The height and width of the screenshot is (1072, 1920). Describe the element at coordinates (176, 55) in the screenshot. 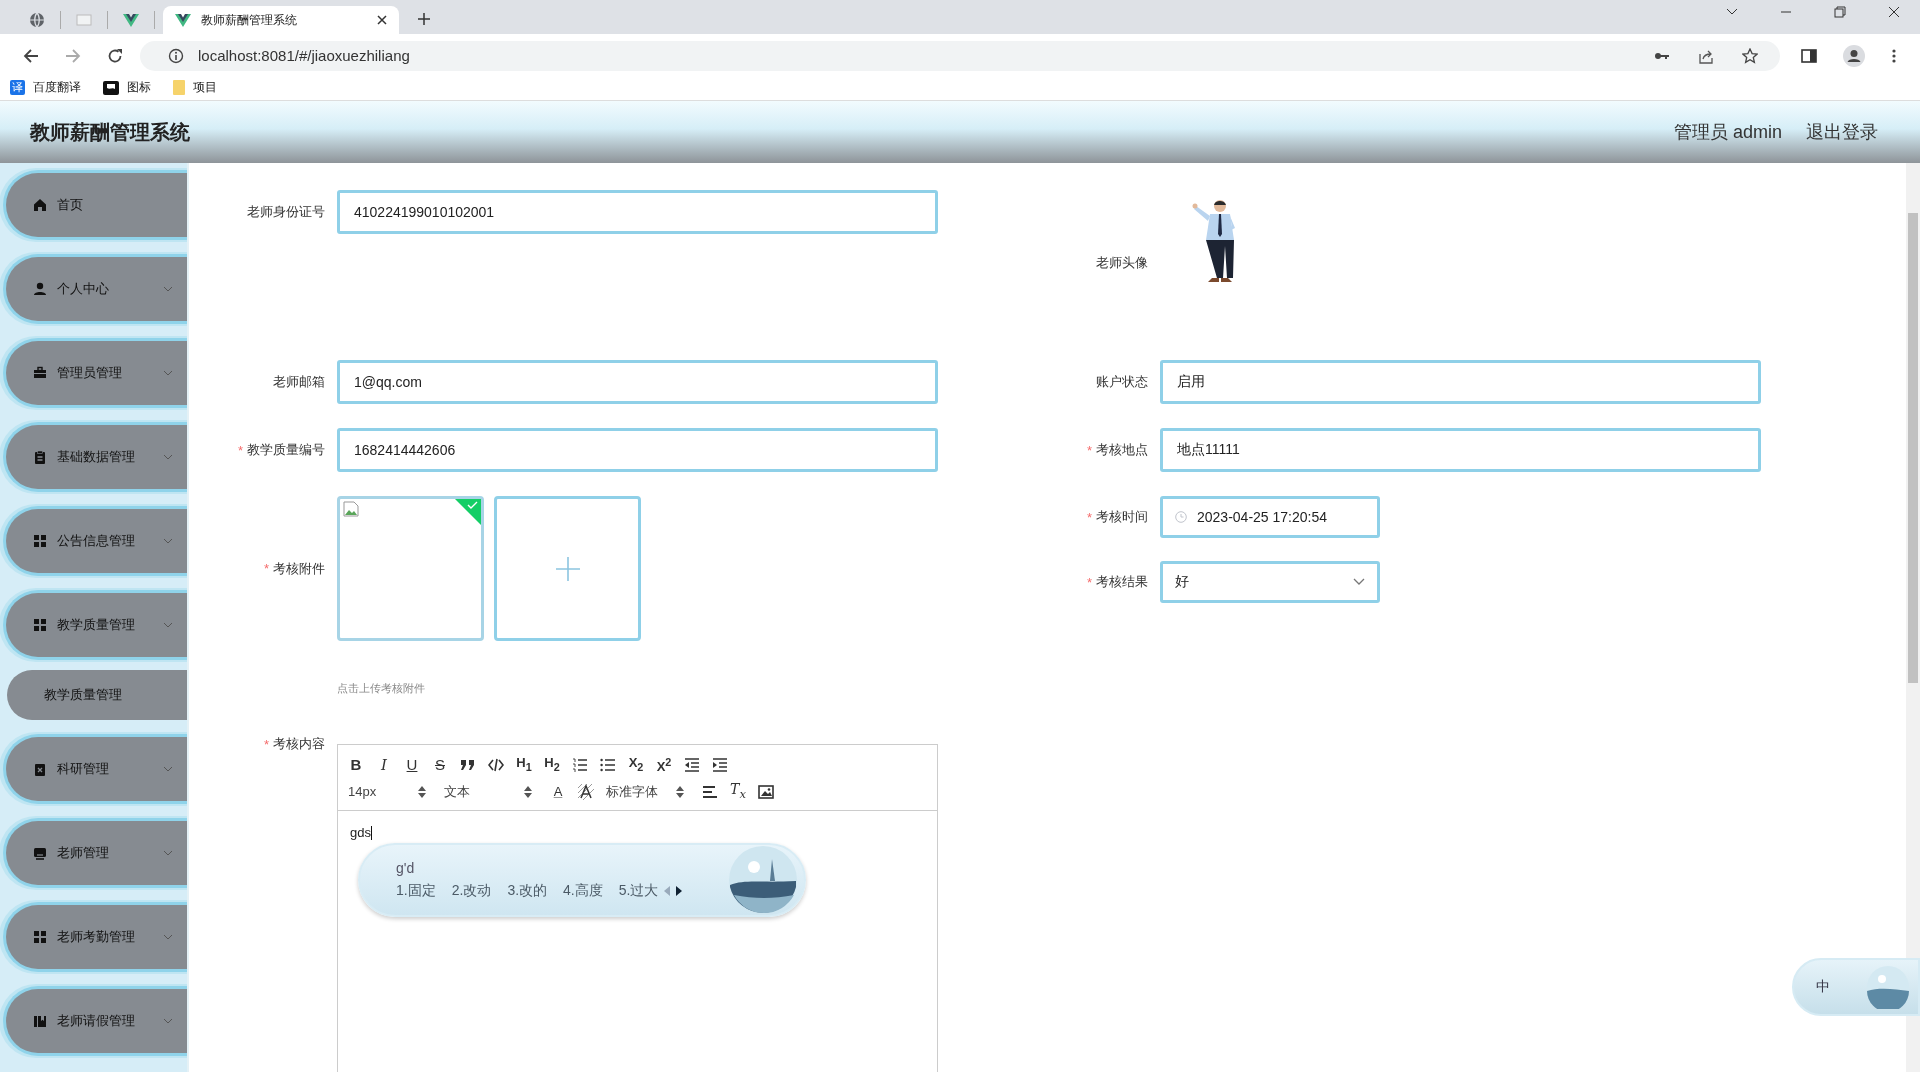

I see `info-icon` at that location.